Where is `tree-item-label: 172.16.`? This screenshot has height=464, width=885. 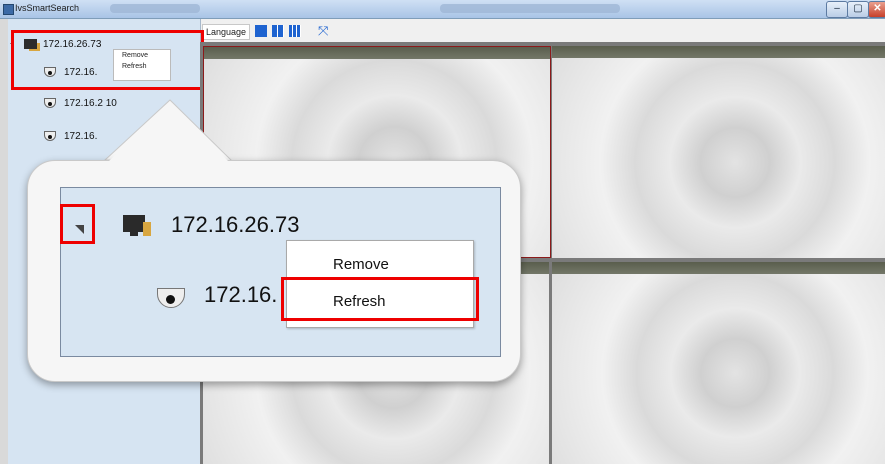
tree-item-label: 172.16. is located at coordinates (81, 136).